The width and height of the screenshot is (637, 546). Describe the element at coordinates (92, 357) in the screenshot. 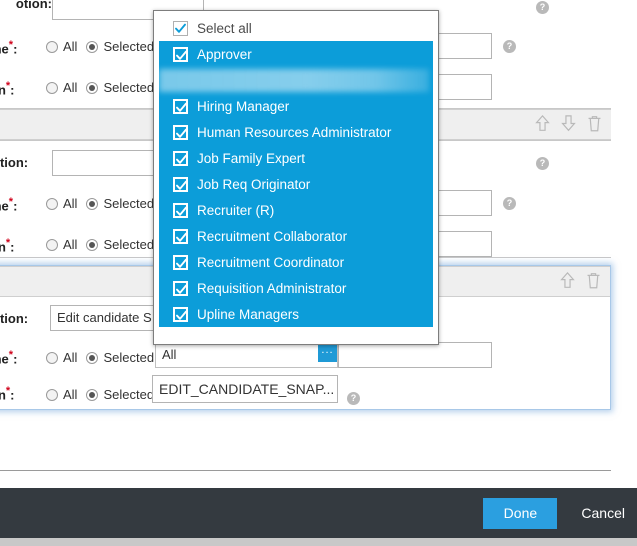

I see `group3-name-radio-selected` at that location.